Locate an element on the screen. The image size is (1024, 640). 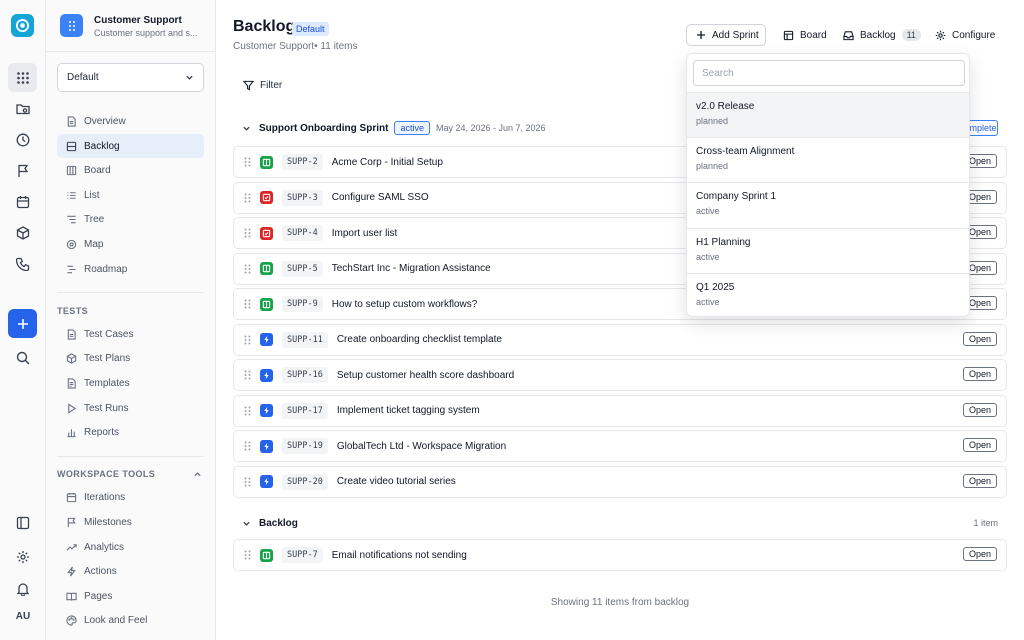
nav-item-tree: Tree is located at coordinates (130, 219).